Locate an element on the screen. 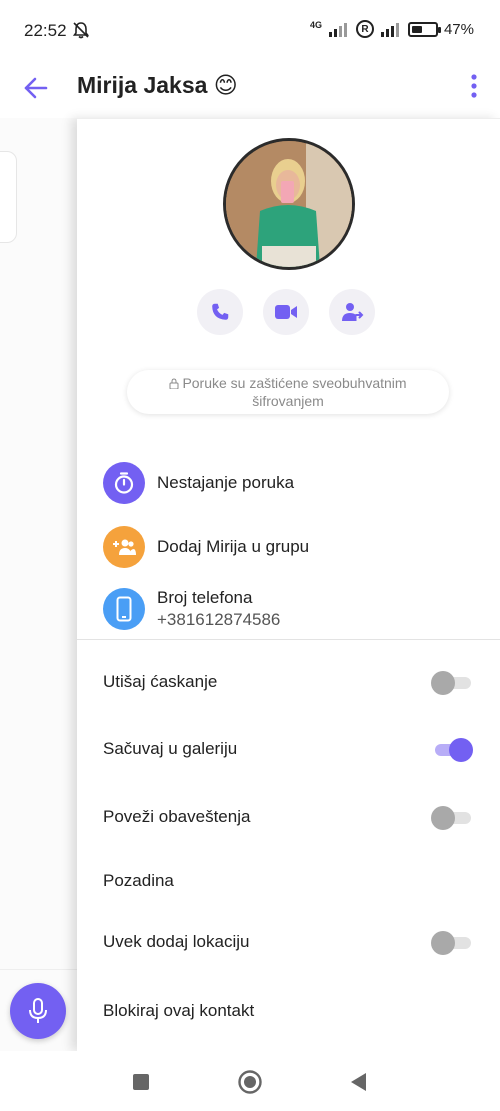 This screenshot has height=1111, width=500. mute-chat-label: Utišaj ćaskanje is located at coordinates (160, 681).